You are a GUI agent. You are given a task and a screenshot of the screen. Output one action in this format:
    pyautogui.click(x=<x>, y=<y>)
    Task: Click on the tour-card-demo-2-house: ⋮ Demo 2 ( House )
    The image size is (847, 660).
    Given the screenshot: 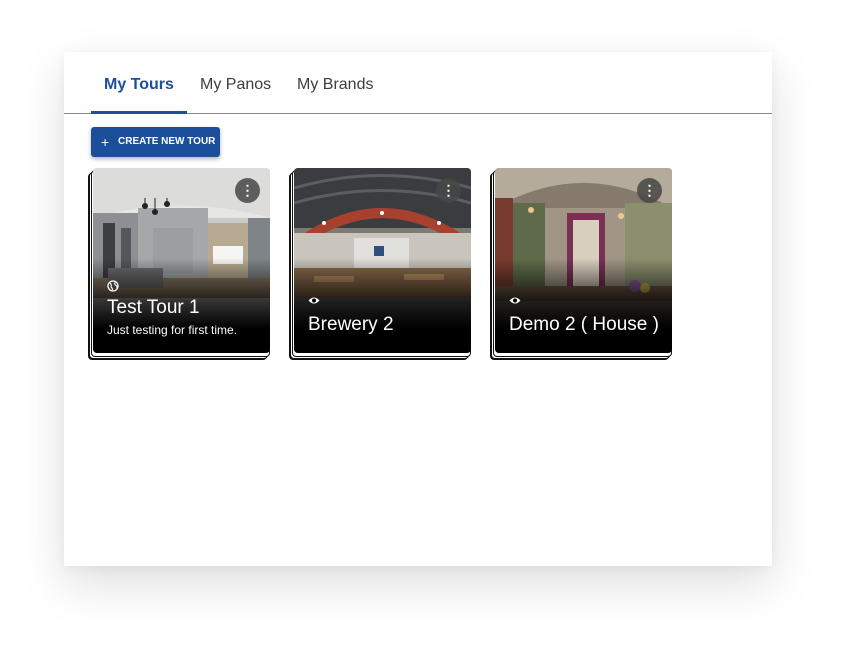 What is the action you would take?
    pyautogui.click(x=581, y=263)
    